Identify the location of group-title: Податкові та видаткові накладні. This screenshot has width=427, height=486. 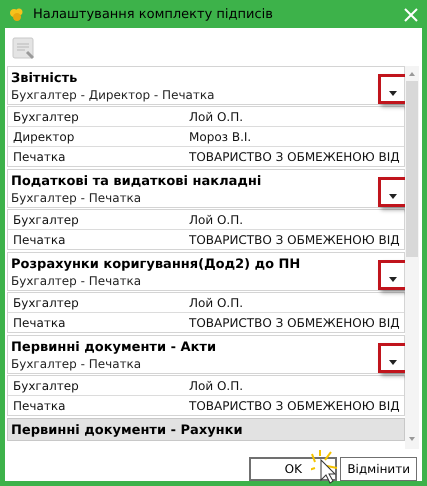
(136, 181).